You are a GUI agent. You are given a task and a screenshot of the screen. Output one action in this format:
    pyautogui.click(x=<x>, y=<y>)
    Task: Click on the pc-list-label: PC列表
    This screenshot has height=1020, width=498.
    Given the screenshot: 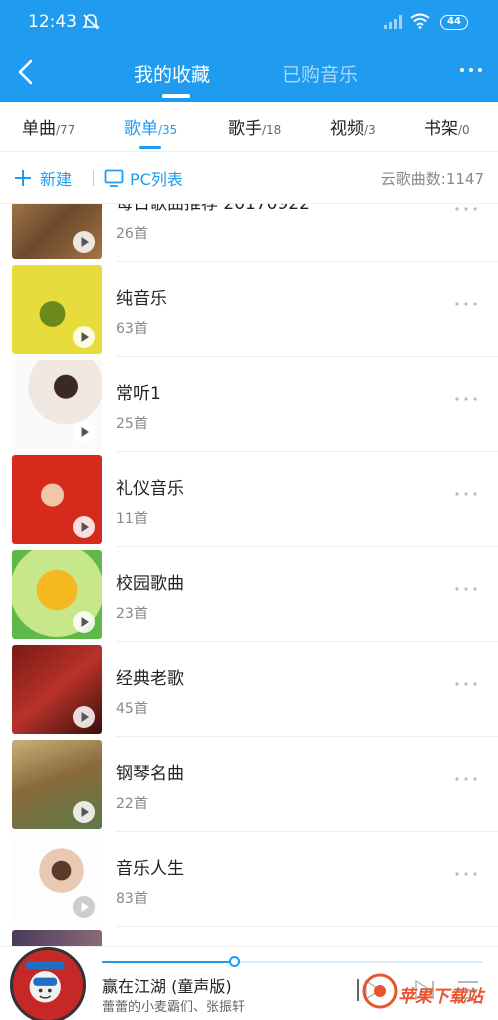 What is the action you would take?
    pyautogui.click(x=156, y=179)
    